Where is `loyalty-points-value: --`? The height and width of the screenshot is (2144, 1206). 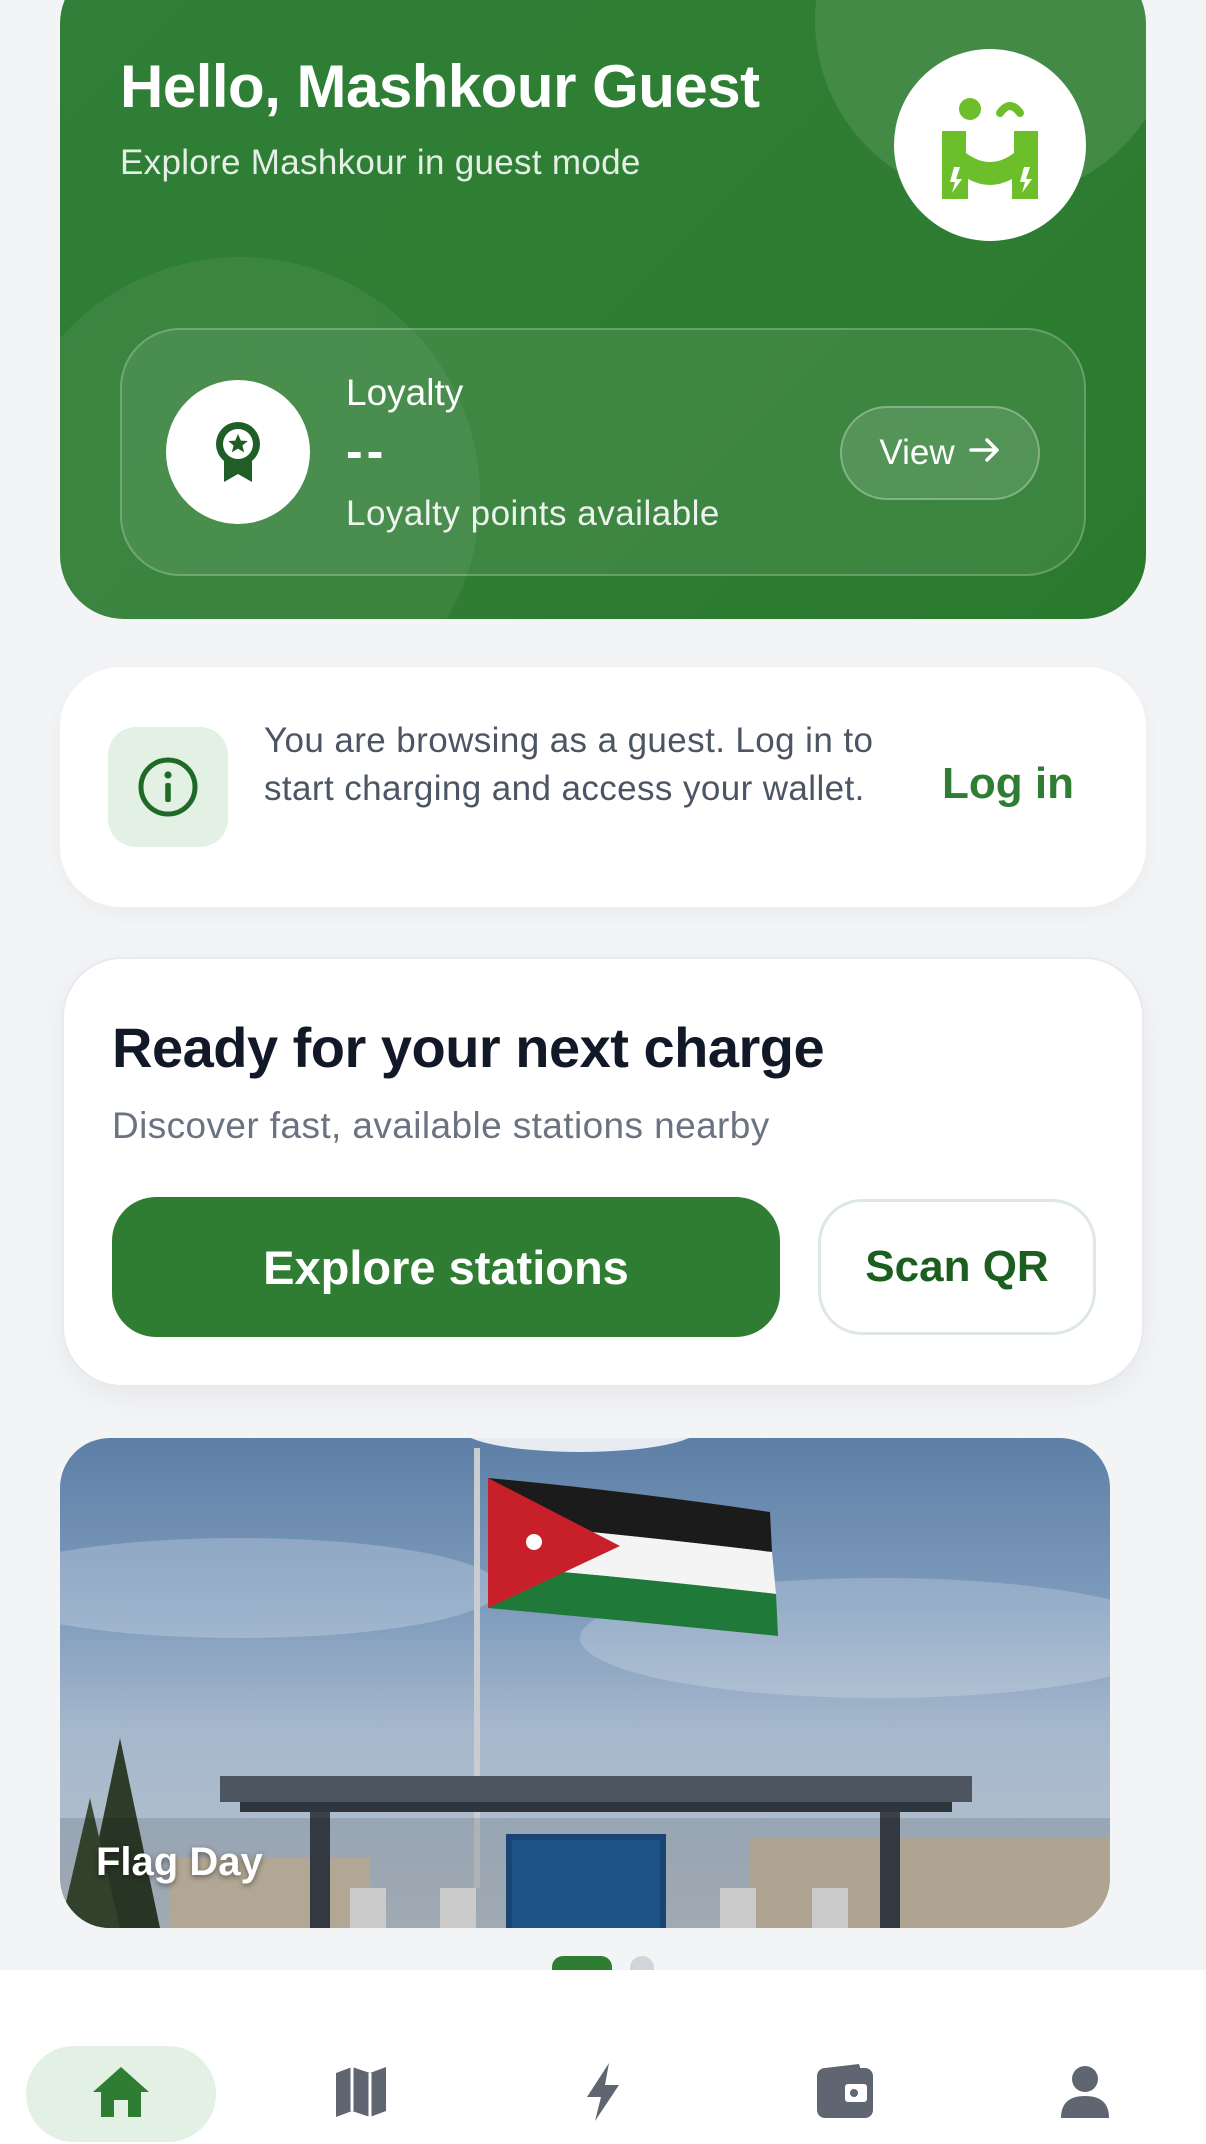 loyalty-points-value: -- is located at coordinates (367, 451).